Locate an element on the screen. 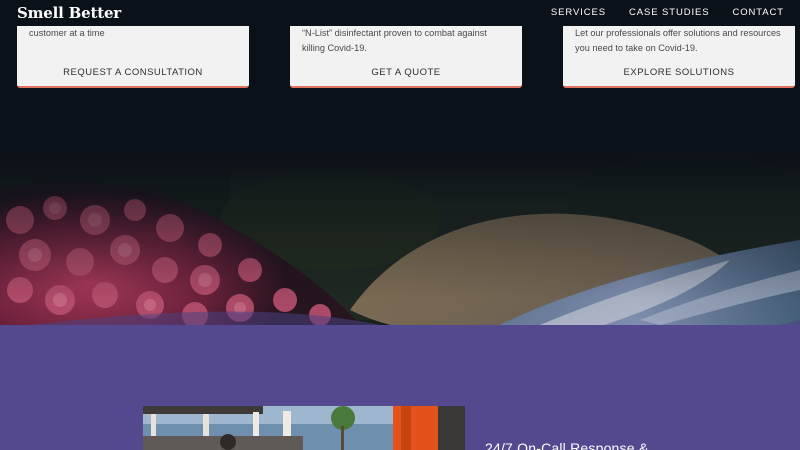 The width and height of the screenshot is (800, 450). feature-heading: 24/7 On-Call Response & is located at coordinates (567, 445).